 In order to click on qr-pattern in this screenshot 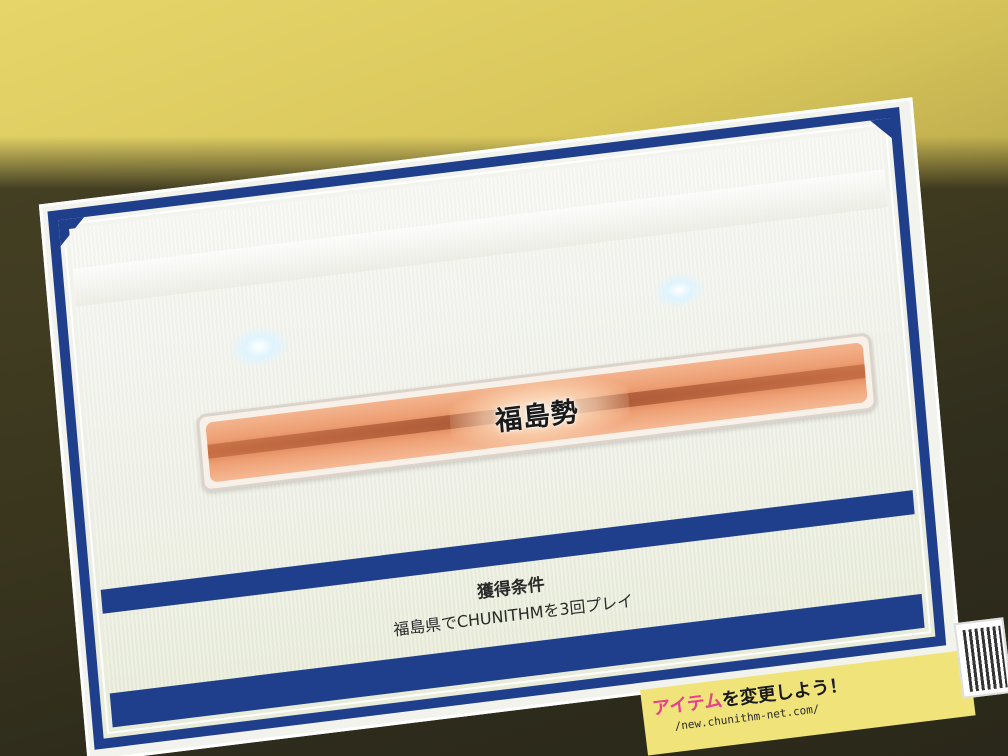, I will do `click(985, 658)`.